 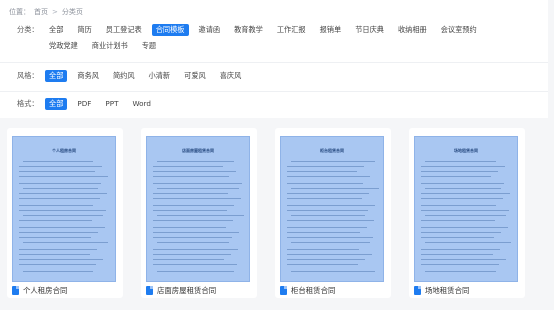 What do you see at coordinates (231, 76) in the screenshot?
I see `style-option: 喜庆风` at bounding box center [231, 76].